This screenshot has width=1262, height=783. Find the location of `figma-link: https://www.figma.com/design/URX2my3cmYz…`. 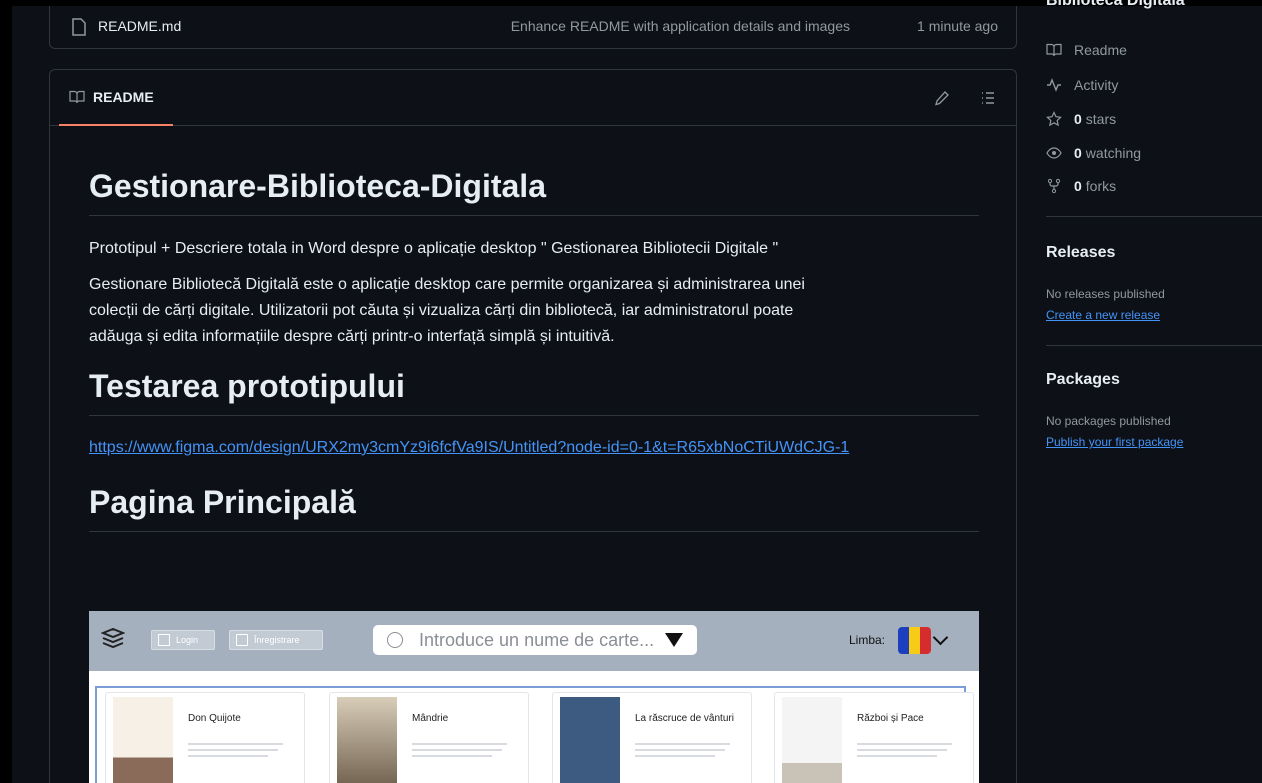

figma-link: https://www.figma.com/design/URX2my3cmYz… is located at coordinates (534, 448).